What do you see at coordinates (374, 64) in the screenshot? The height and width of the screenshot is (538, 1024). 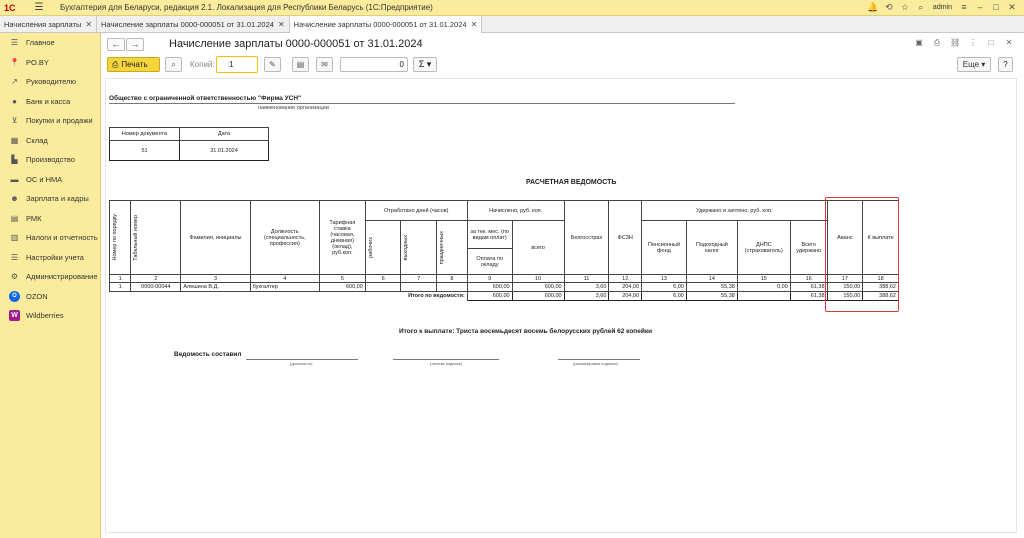 I see `sum-field: 0` at bounding box center [374, 64].